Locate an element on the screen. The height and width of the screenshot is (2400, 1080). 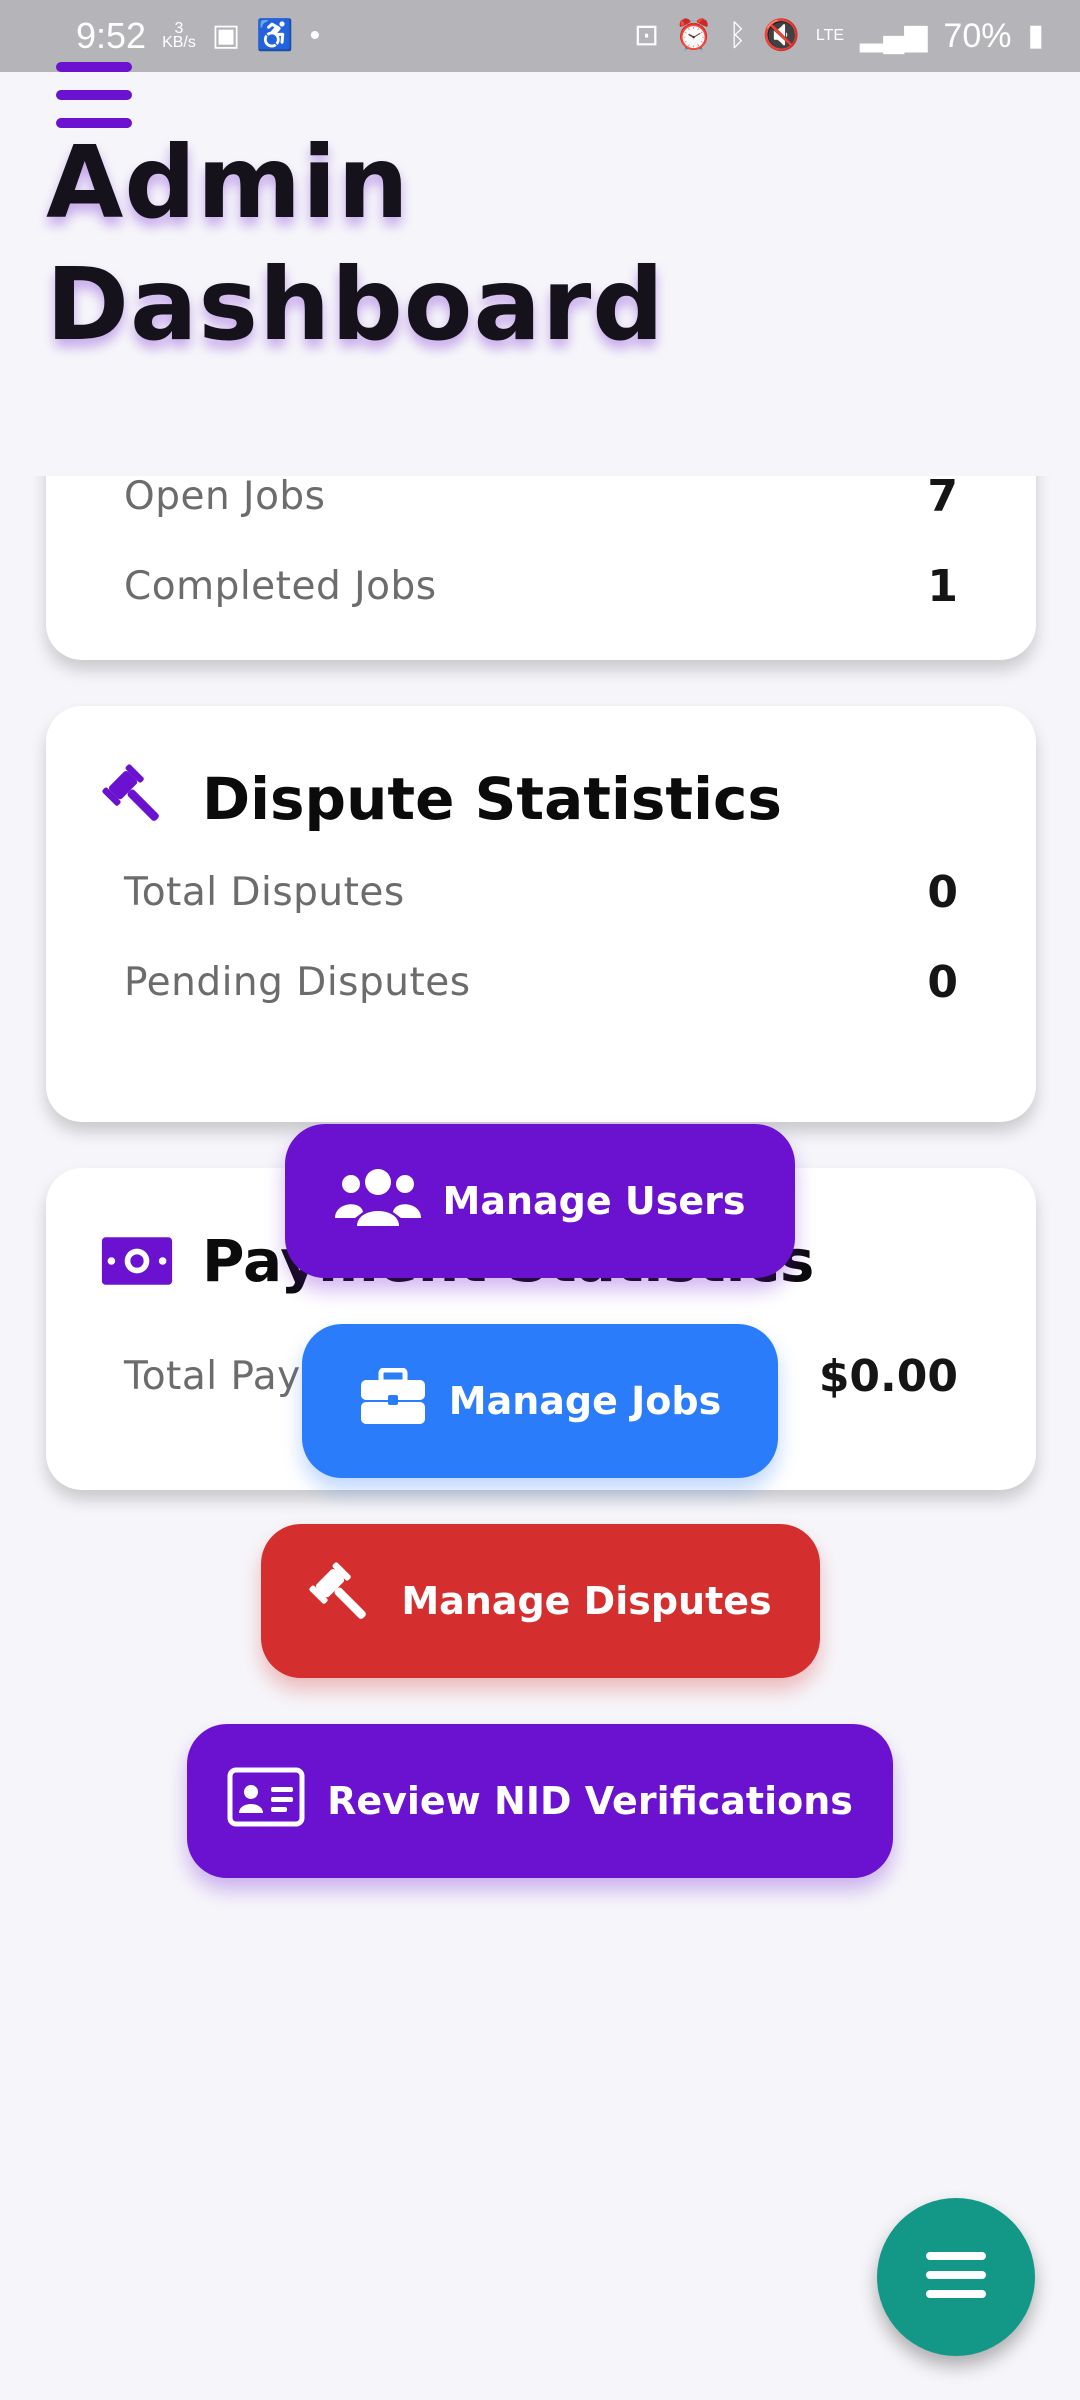
job-statistics-card: Open Jobs 7 Completed Jobs 1 is located at coordinates (541, 568).